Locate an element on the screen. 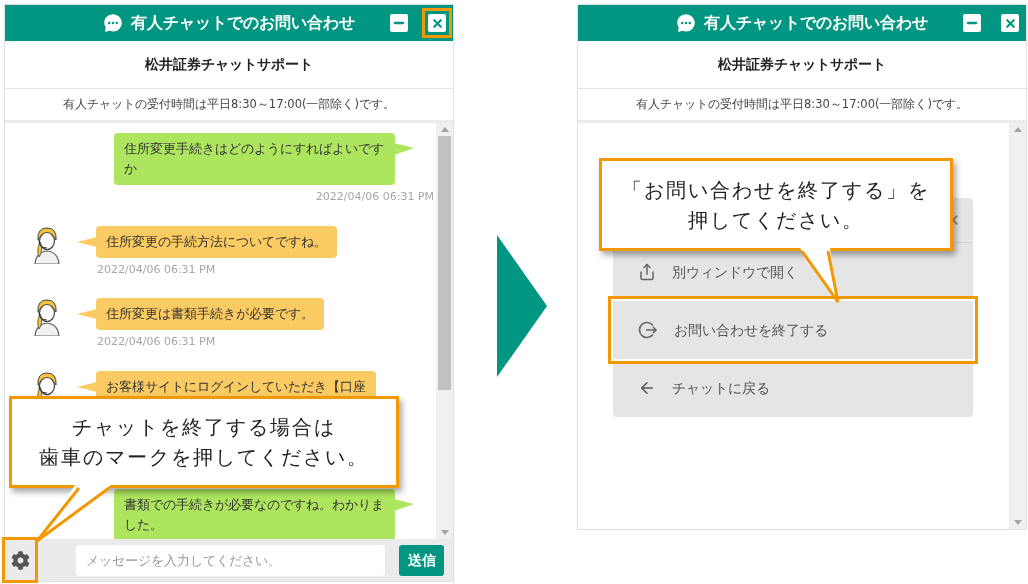 The image size is (1028, 584). callout-text: 「お問い合わせを終了する」を is located at coordinates (776, 190).